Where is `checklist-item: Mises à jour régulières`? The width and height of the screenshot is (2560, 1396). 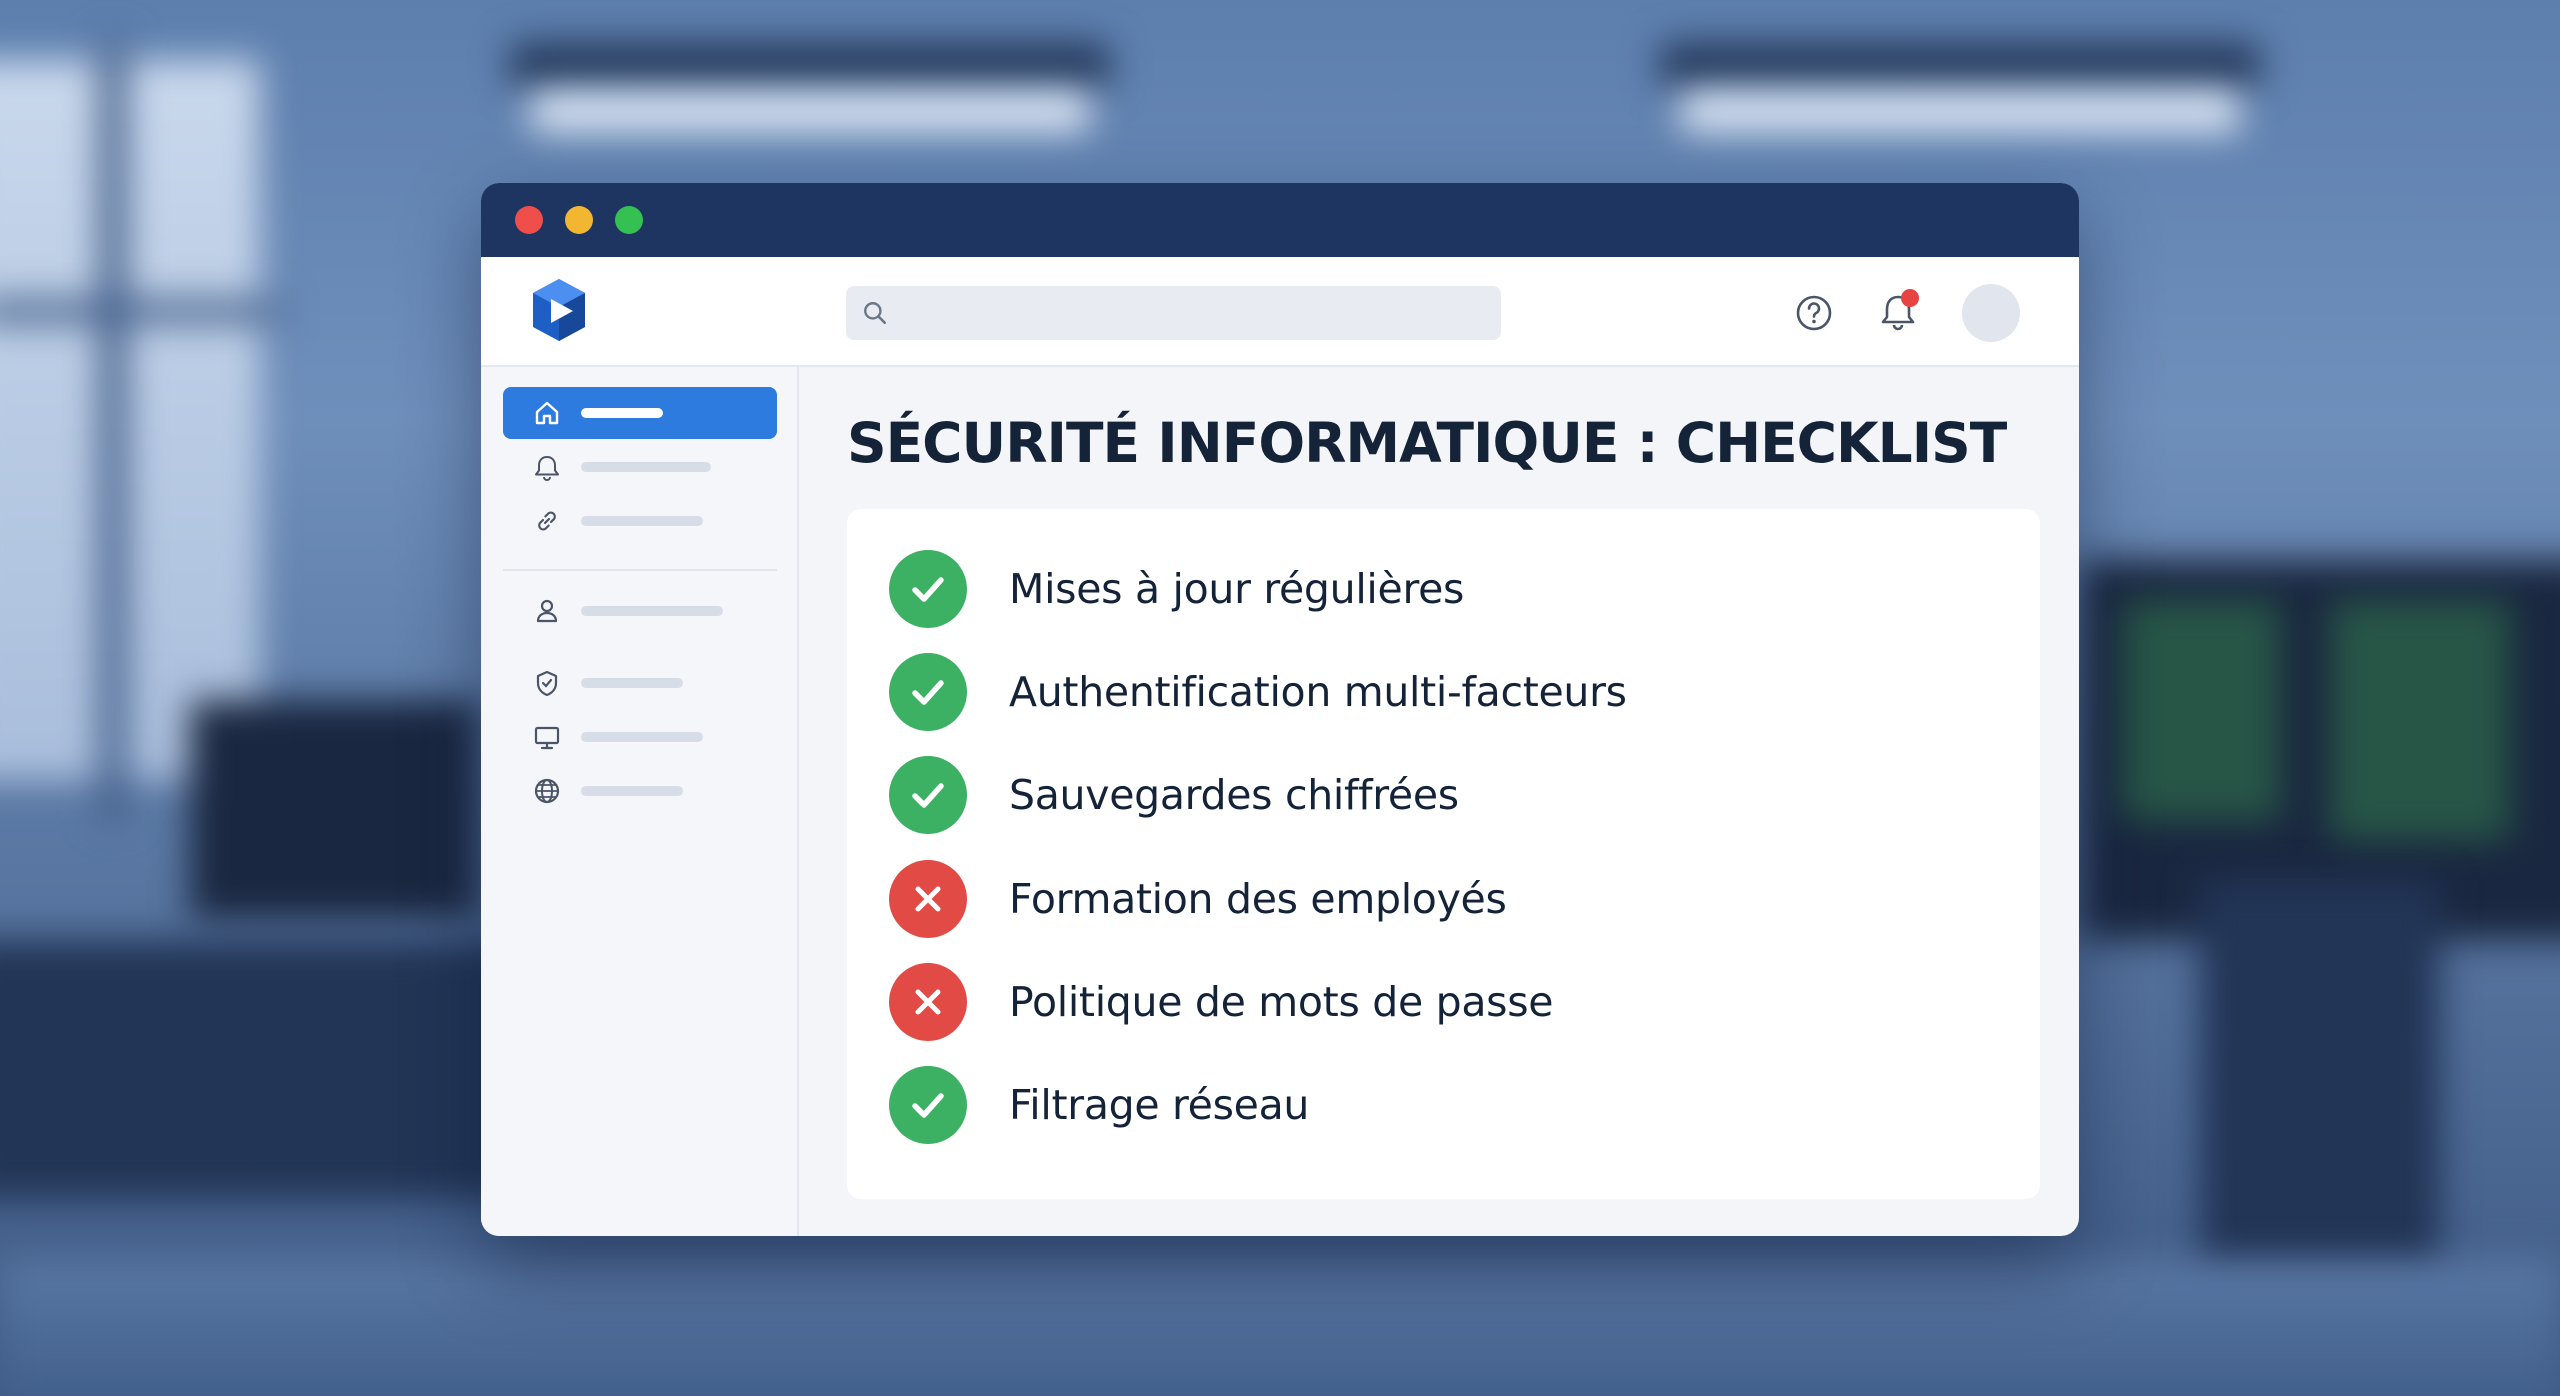
checklist-item: Mises à jour régulières is located at coordinates (1176, 589).